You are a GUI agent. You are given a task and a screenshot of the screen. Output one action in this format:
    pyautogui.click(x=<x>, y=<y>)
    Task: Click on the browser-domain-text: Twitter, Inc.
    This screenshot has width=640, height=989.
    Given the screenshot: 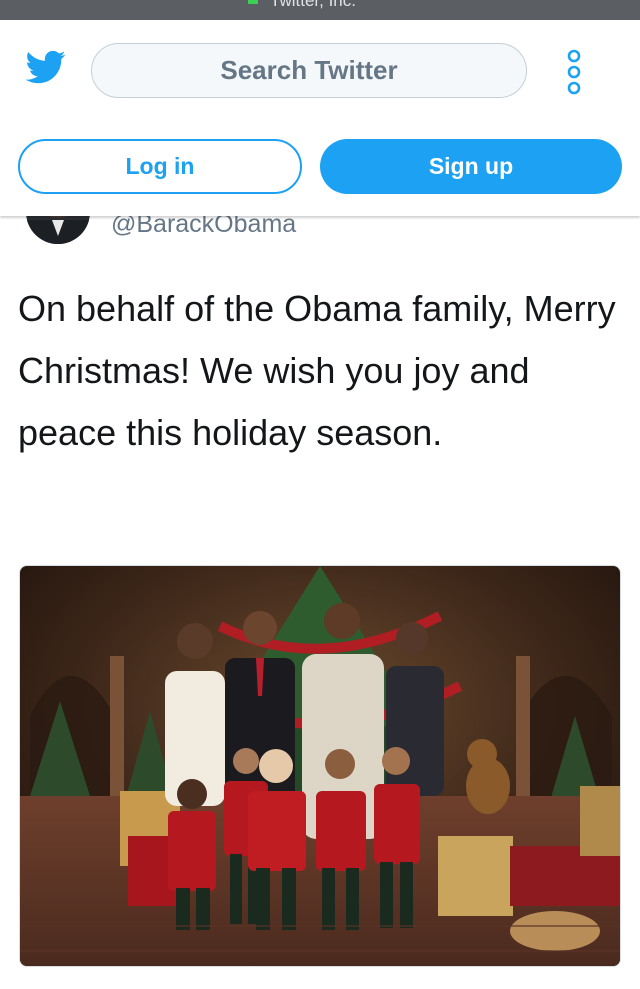 What is the action you would take?
    pyautogui.click(x=313, y=5)
    